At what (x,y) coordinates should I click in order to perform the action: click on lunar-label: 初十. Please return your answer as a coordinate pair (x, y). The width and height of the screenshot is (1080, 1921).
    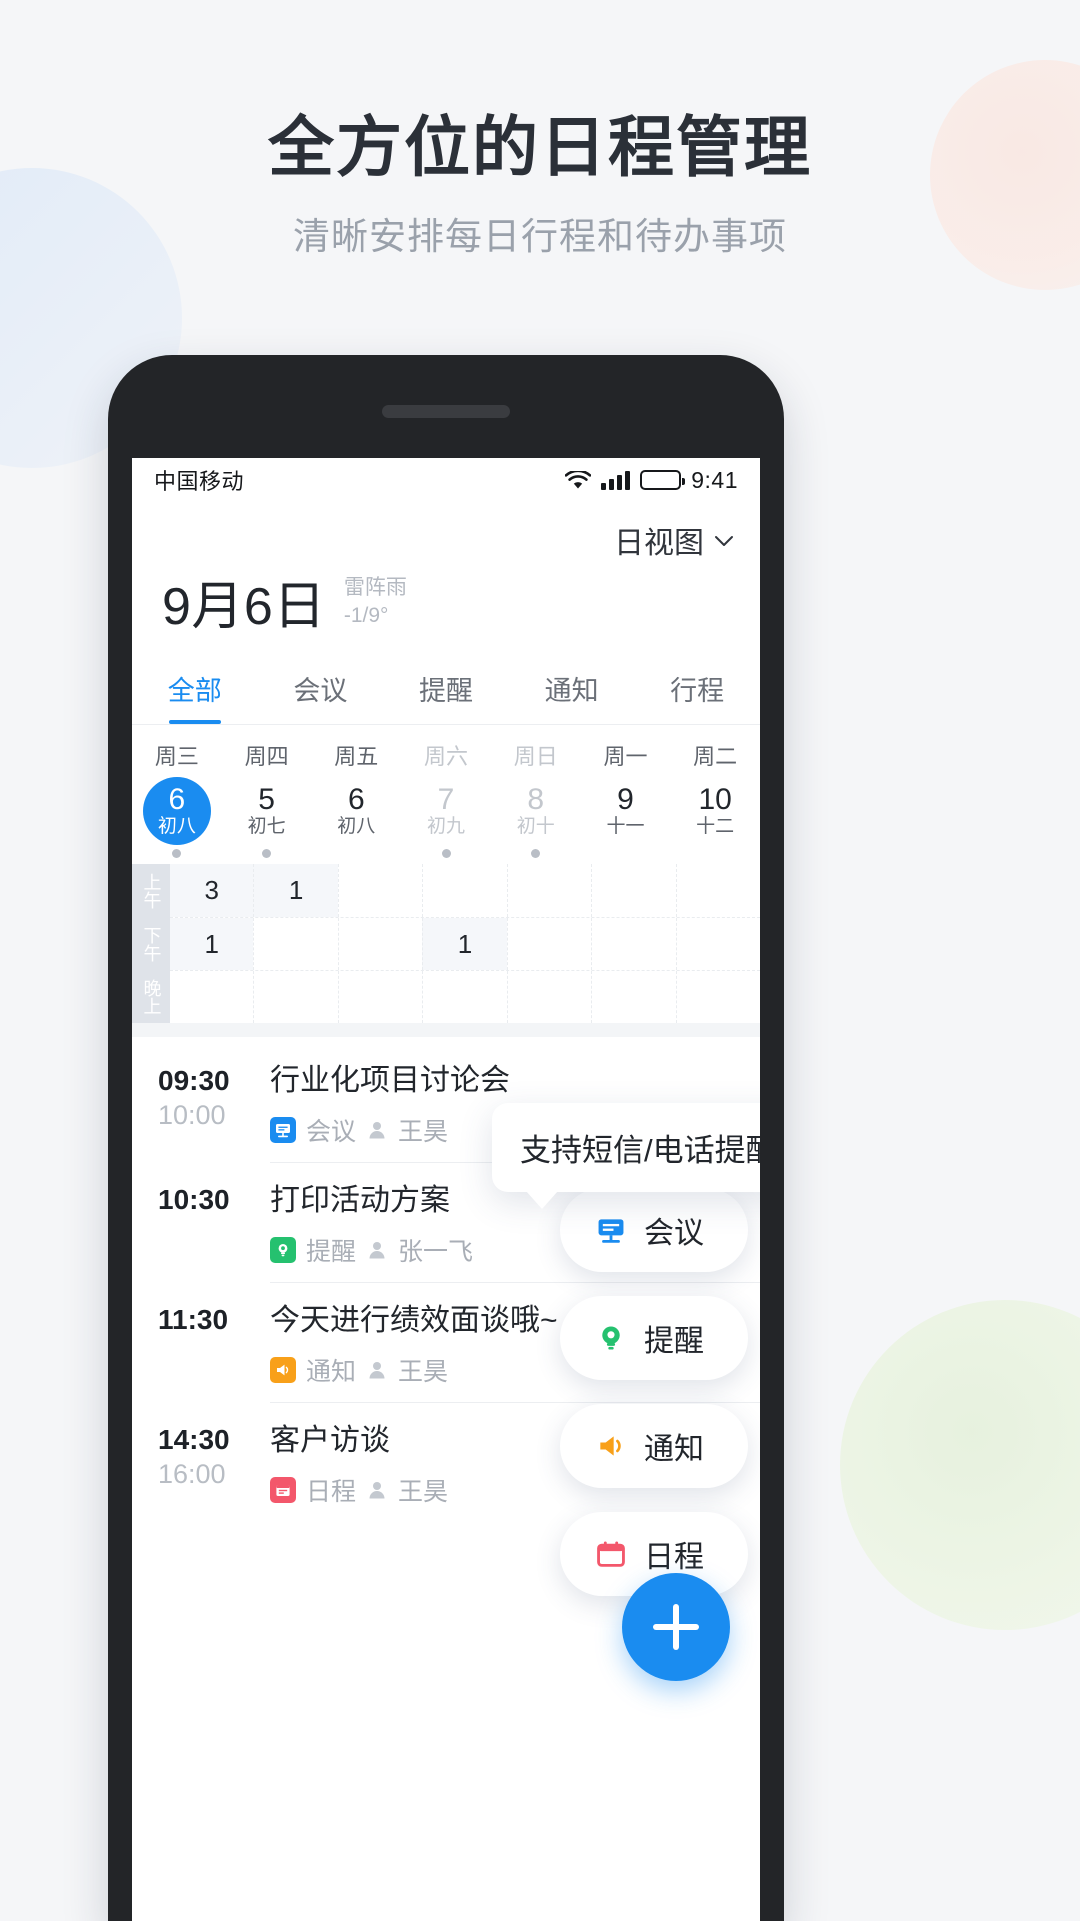
    Looking at the image, I should click on (535, 827).